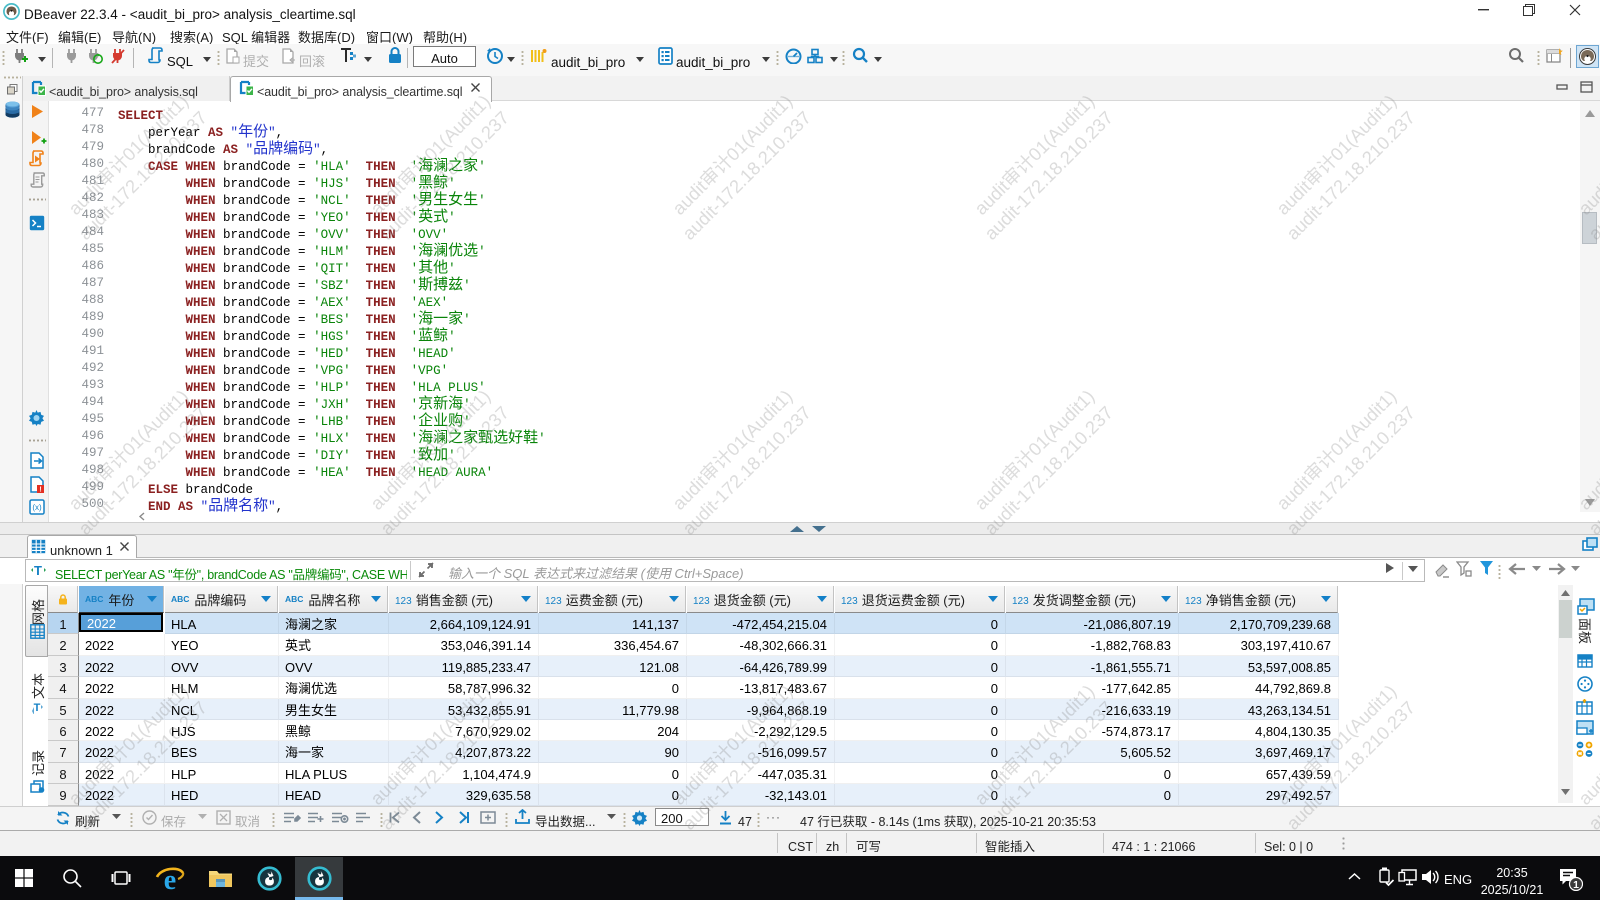 The width and height of the screenshot is (1600, 900). Describe the element at coordinates (36, 763) in the screenshot. I see `svg-text: 记录` at that location.